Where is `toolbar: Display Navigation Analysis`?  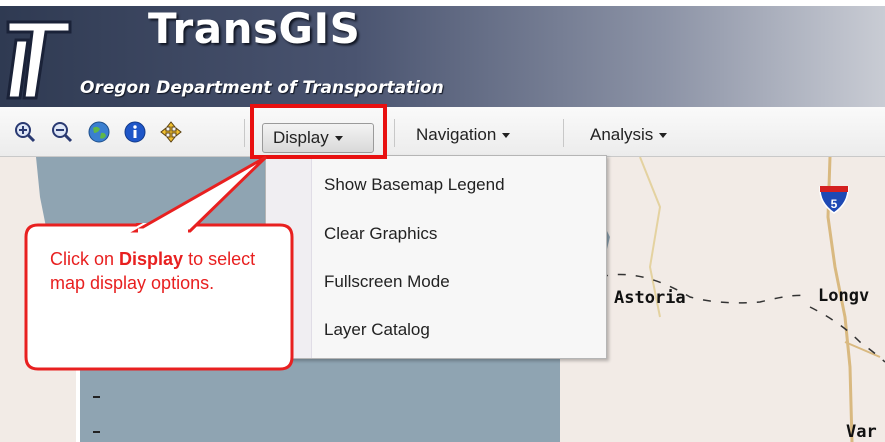
toolbar: Display Navigation Analysis is located at coordinates (442, 132).